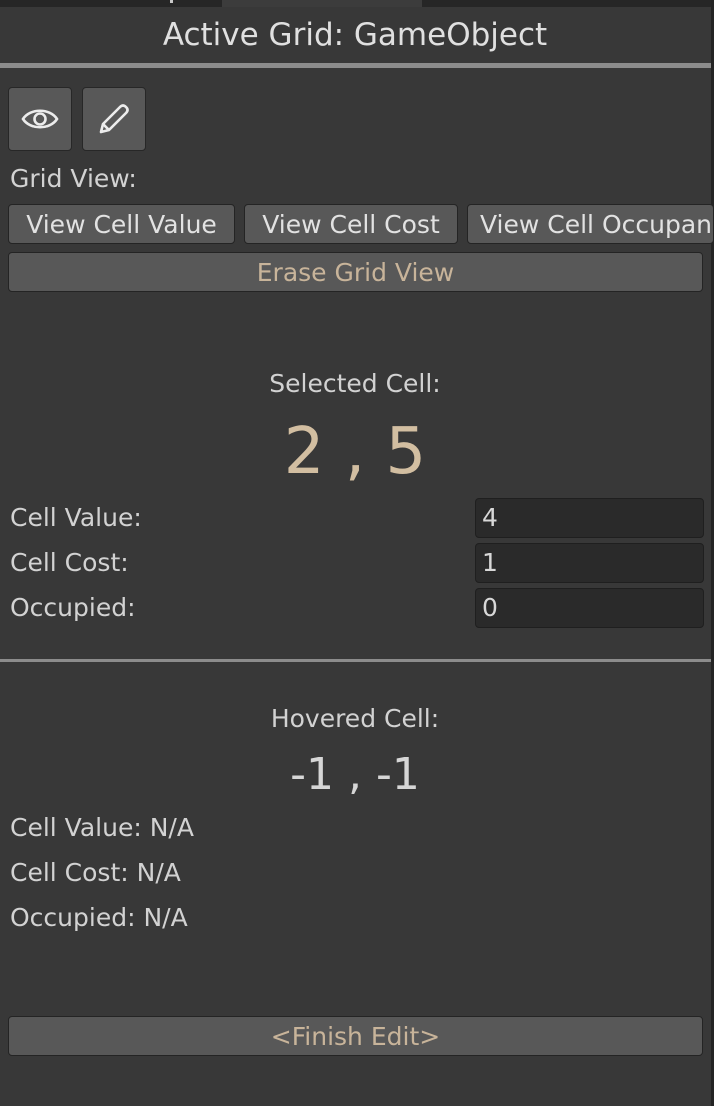 Image resolution: width=714 pixels, height=1106 pixels. I want to click on selected-cell-value-label: Cell Value:, so click(76, 517).